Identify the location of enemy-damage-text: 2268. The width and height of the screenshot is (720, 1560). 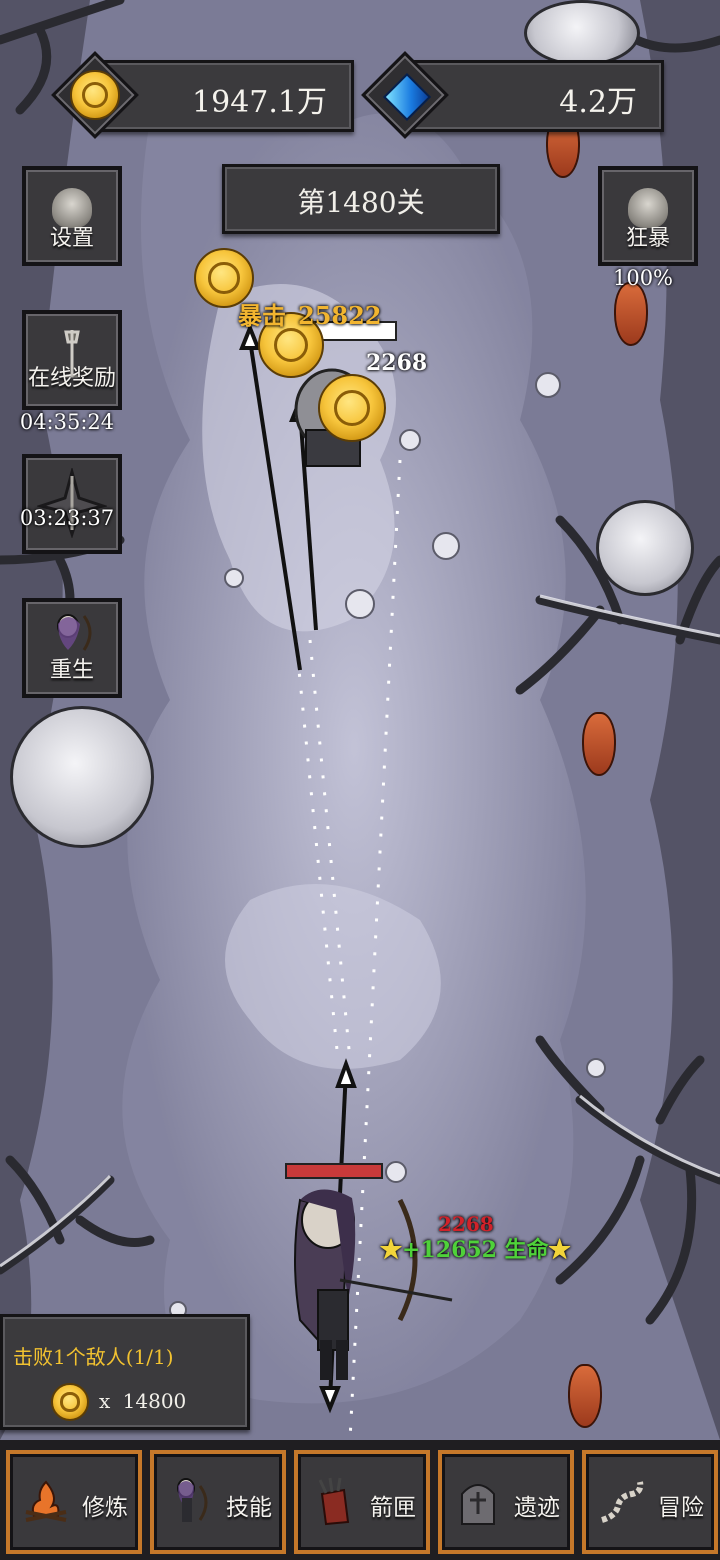
(397, 363).